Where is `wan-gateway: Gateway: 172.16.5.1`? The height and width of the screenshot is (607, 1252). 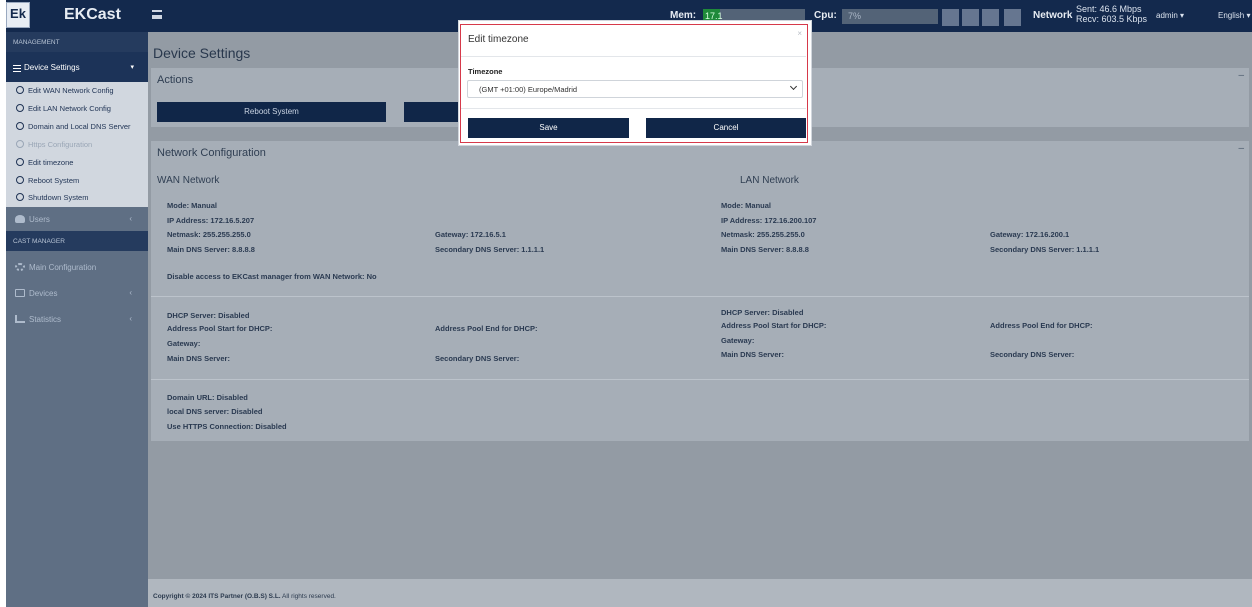 wan-gateway: Gateway: 172.16.5.1 is located at coordinates (470, 234).